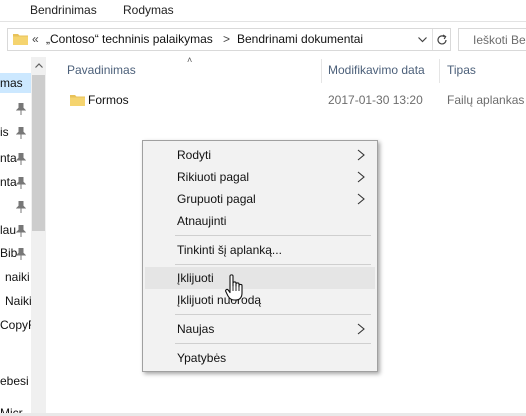  I want to click on nav-item: is, so click(4, 132).